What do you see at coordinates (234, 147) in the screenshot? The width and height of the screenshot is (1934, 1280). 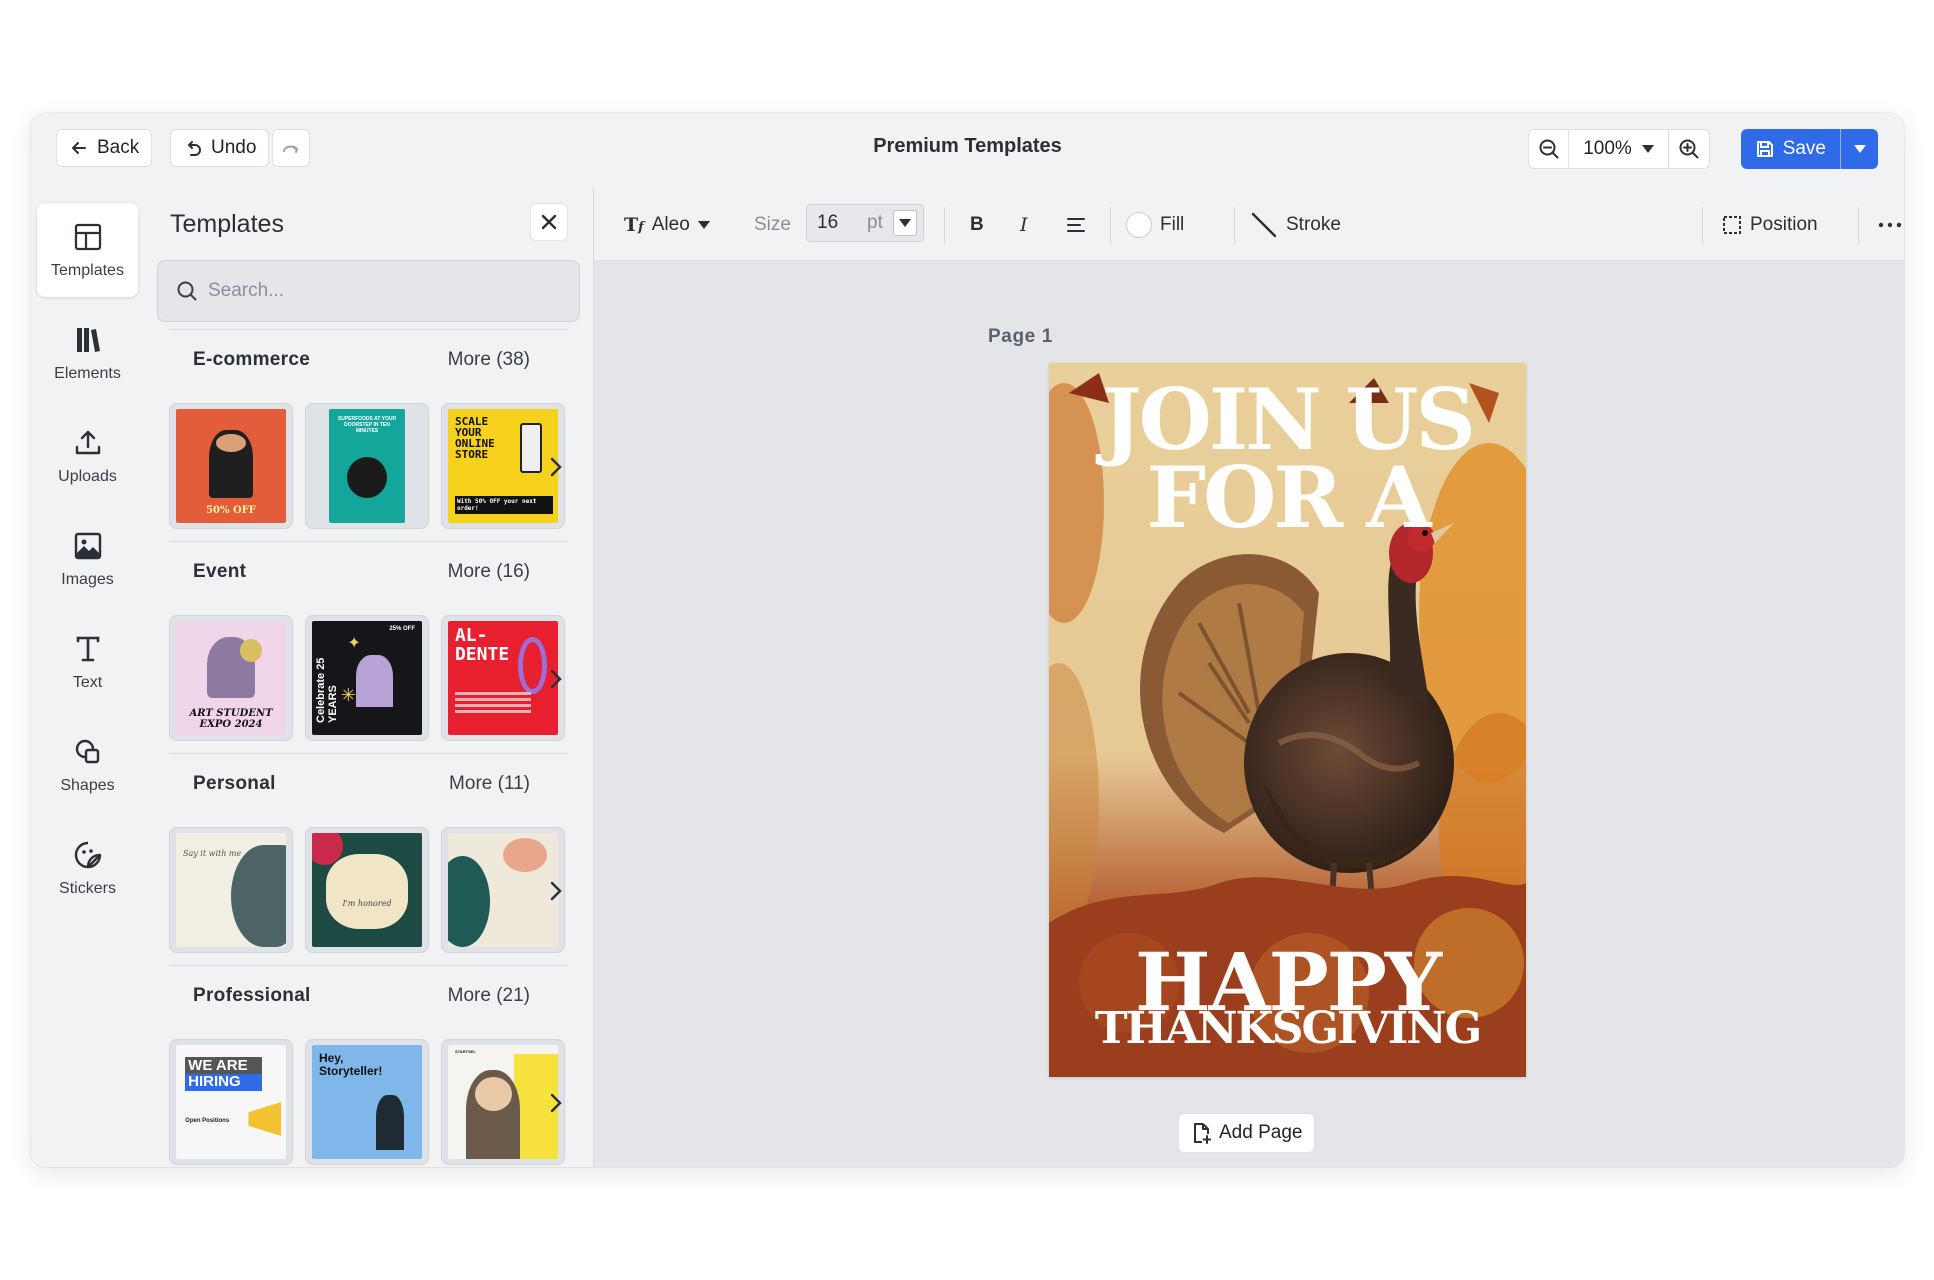 I see `undo-label: Undo` at bounding box center [234, 147].